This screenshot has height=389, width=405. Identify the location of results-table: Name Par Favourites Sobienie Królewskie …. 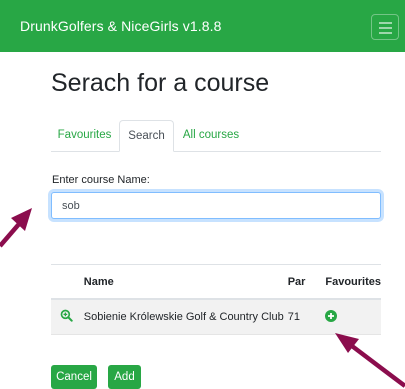
(216, 299).